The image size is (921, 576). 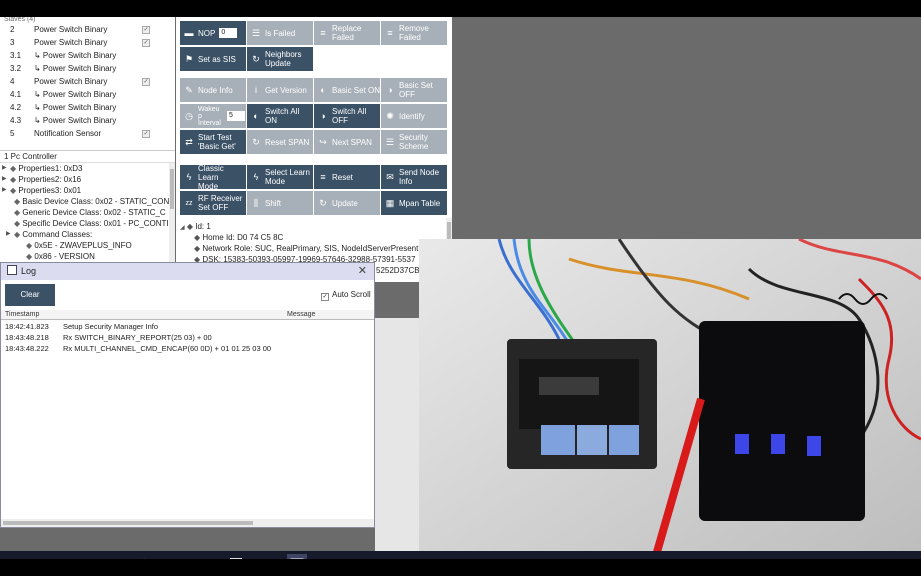 What do you see at coordinates (12, 42) in the screenshot?
I see `node-number: 3` at bounding box center [12, 42].